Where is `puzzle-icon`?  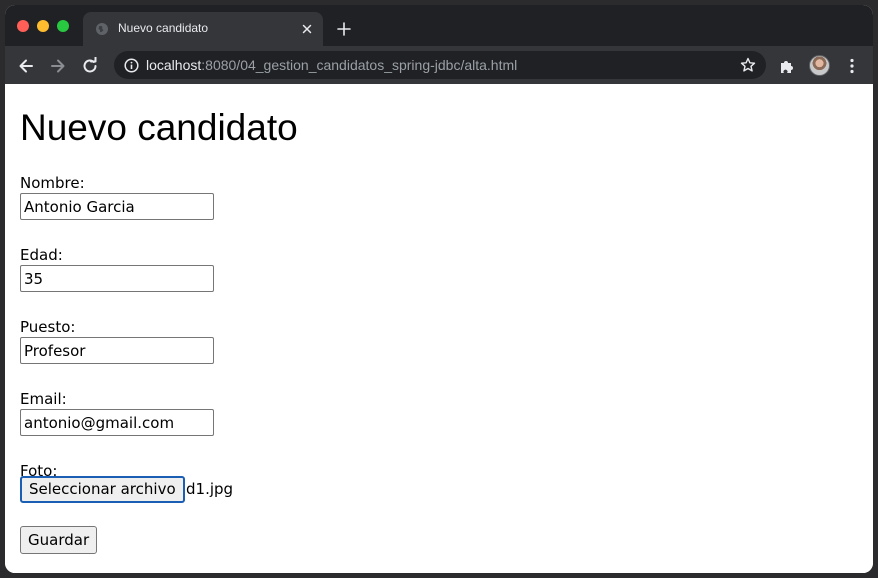
puzzle-icon is located at coordinates (787, 66).